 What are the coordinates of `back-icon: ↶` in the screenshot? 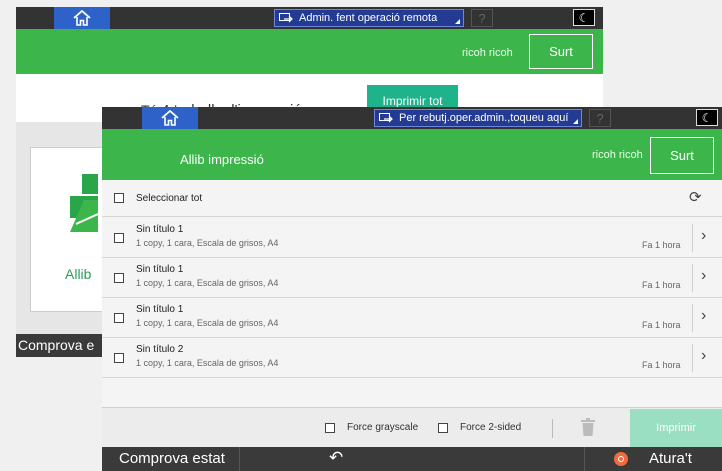 It's located at (336, 458).